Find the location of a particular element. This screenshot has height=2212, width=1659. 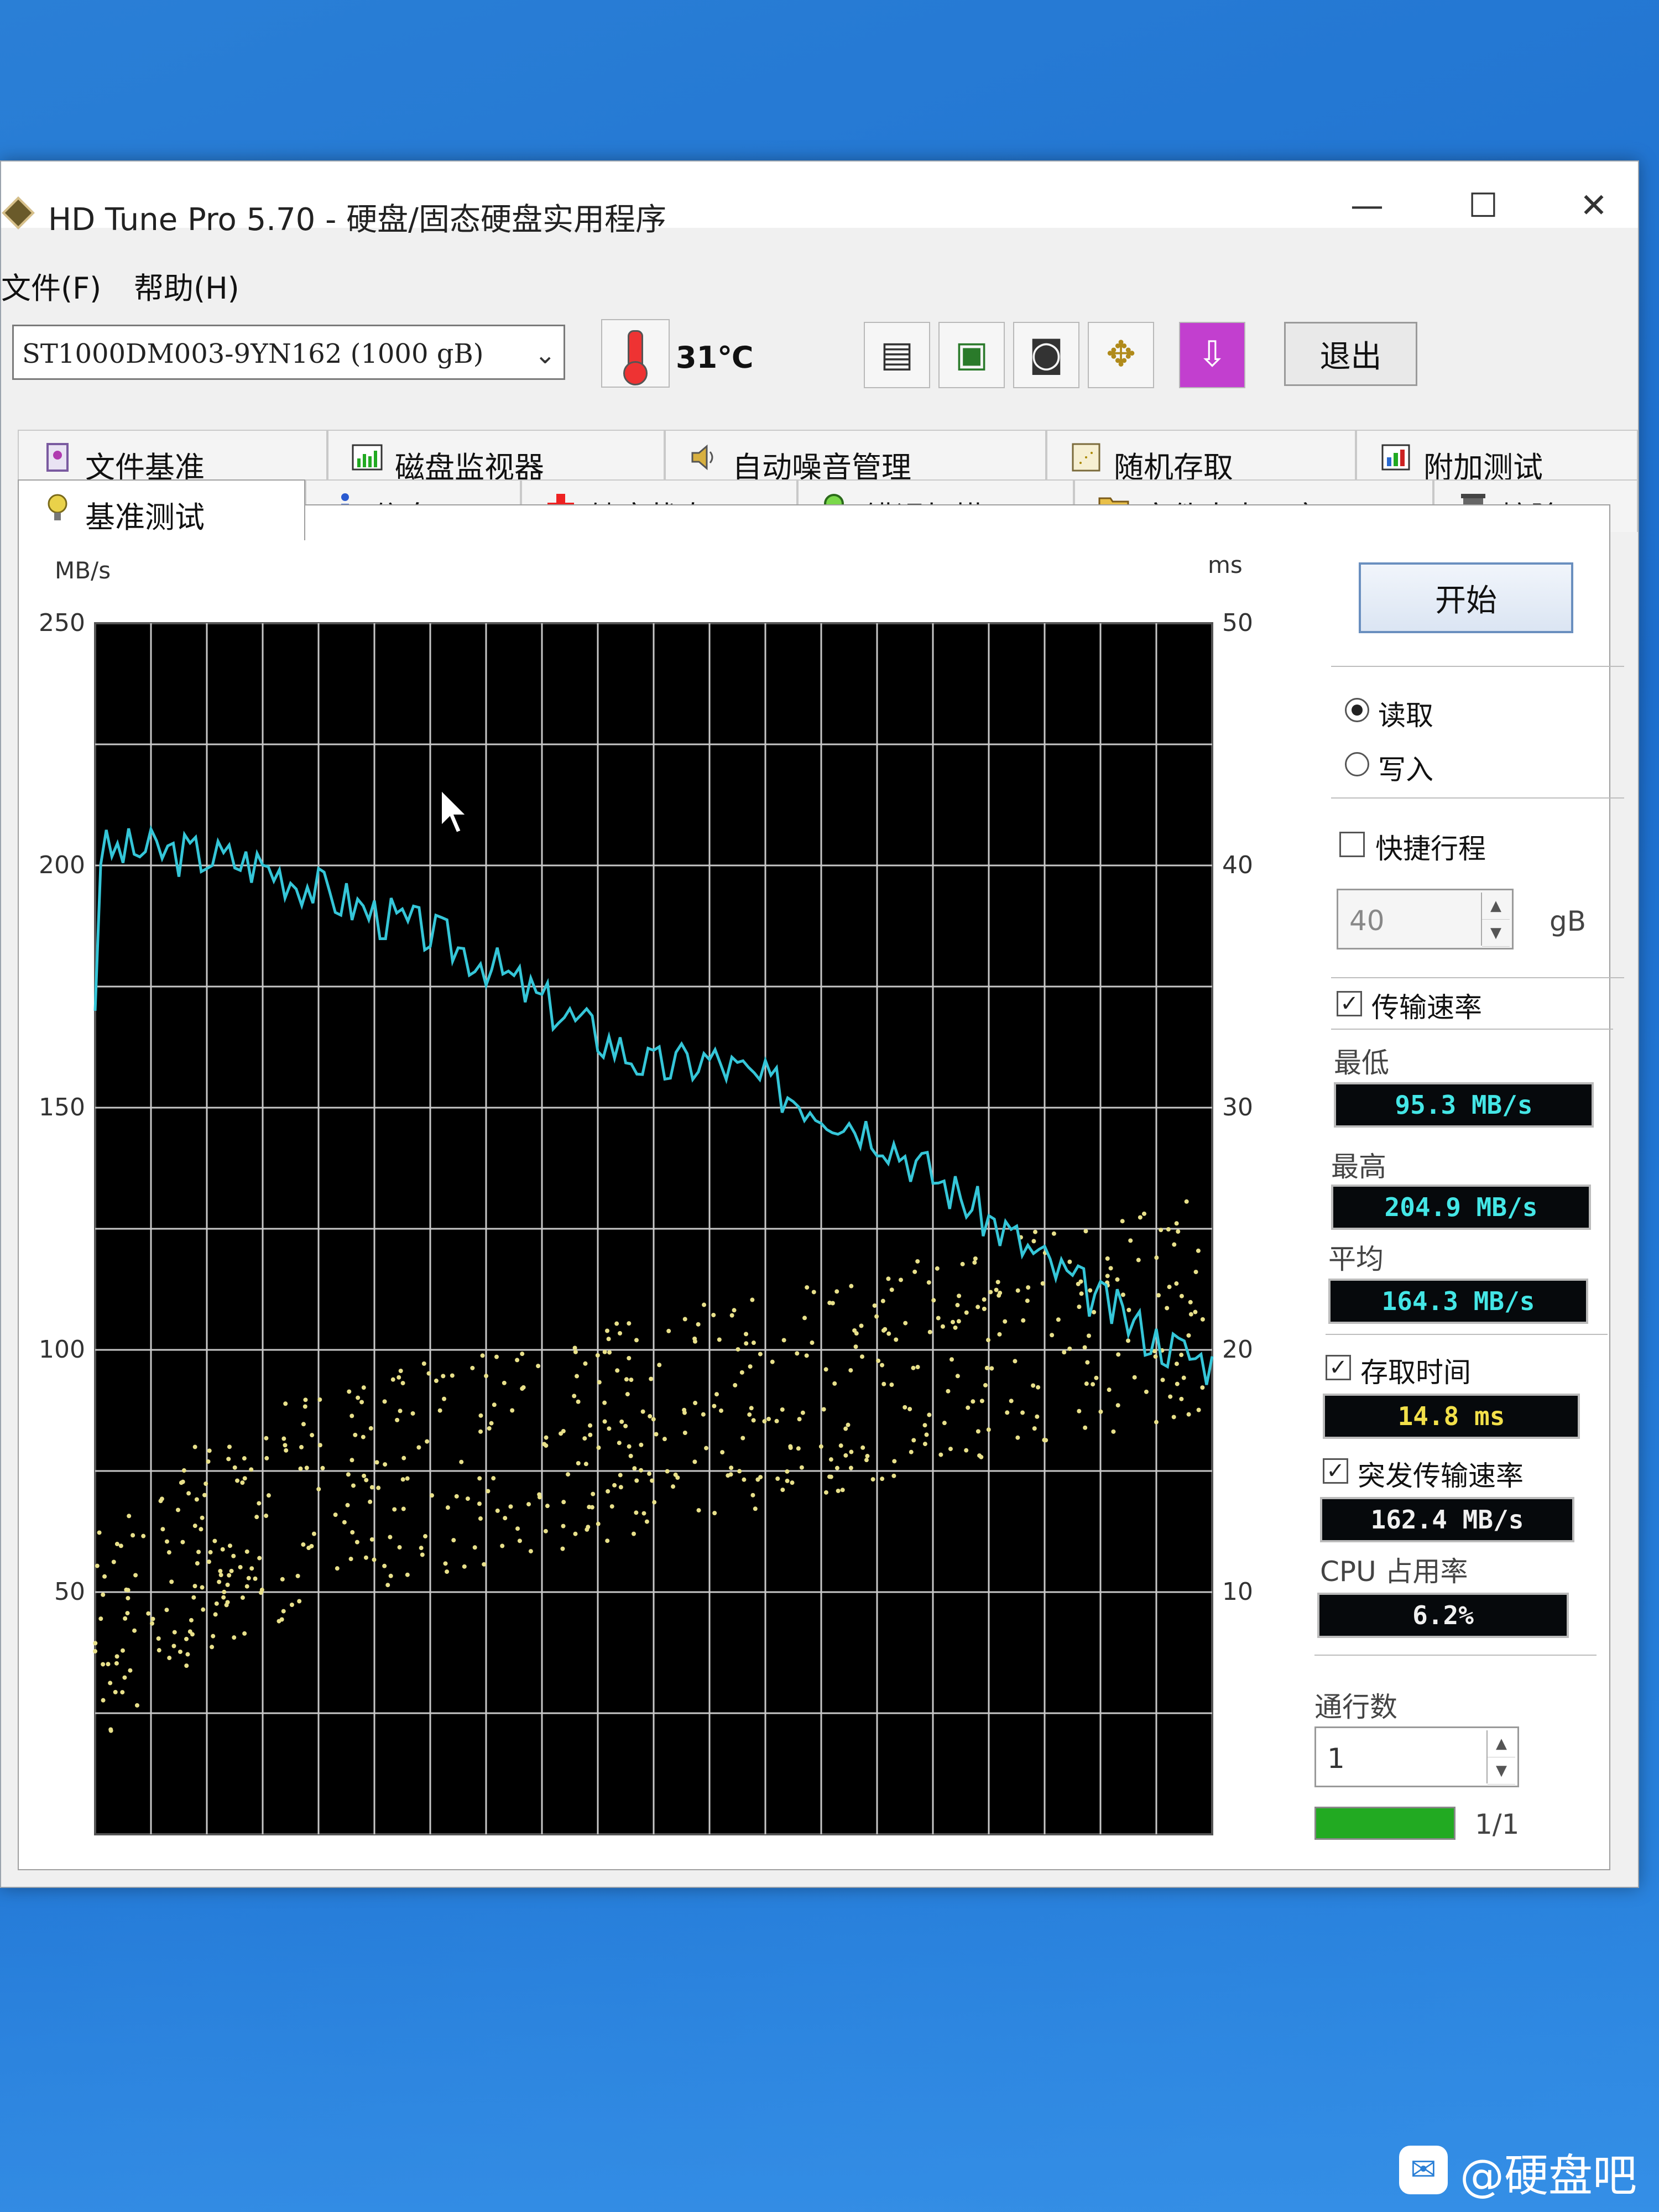

passes-spinner: 1 ▲ ▼ is located at coordinates (1417, 1756).